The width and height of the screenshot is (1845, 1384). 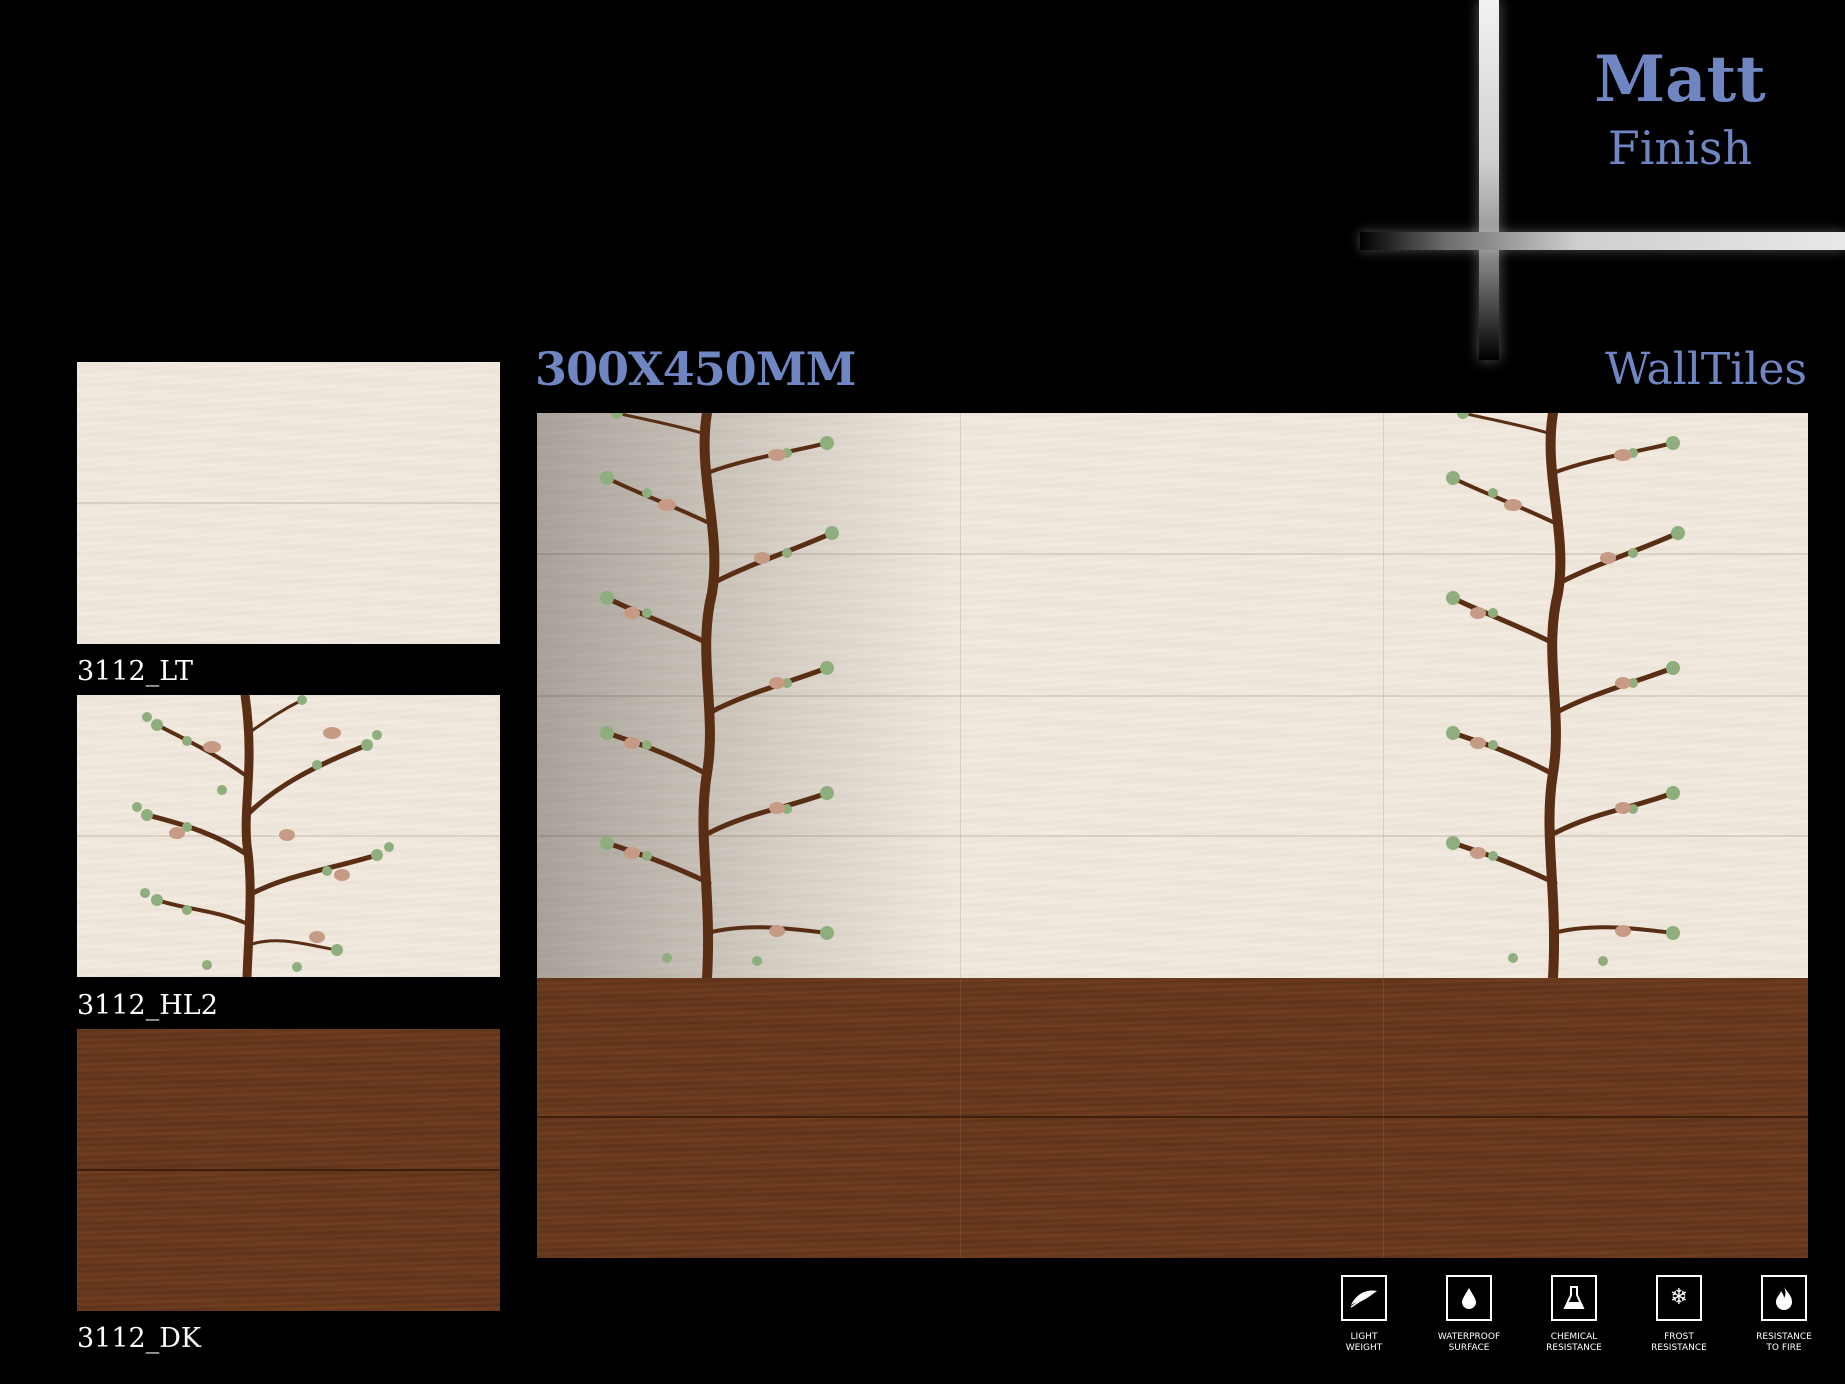 I want to click on flame-icon, so click(x=1784, y=1298).